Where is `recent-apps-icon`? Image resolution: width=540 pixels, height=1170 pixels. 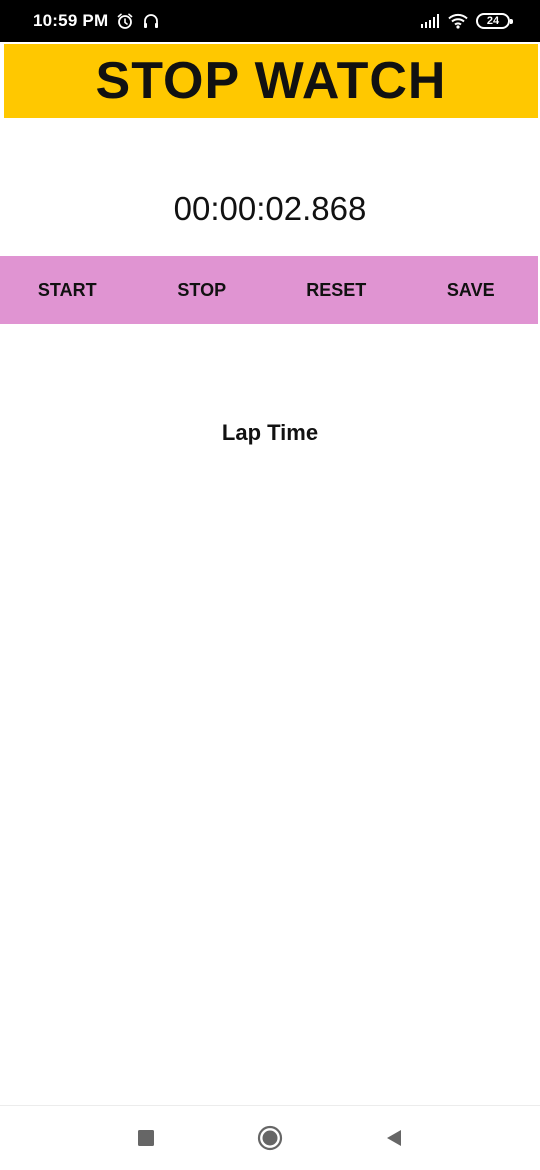 recent-apps-icon is located at coordinates (146, 1138).